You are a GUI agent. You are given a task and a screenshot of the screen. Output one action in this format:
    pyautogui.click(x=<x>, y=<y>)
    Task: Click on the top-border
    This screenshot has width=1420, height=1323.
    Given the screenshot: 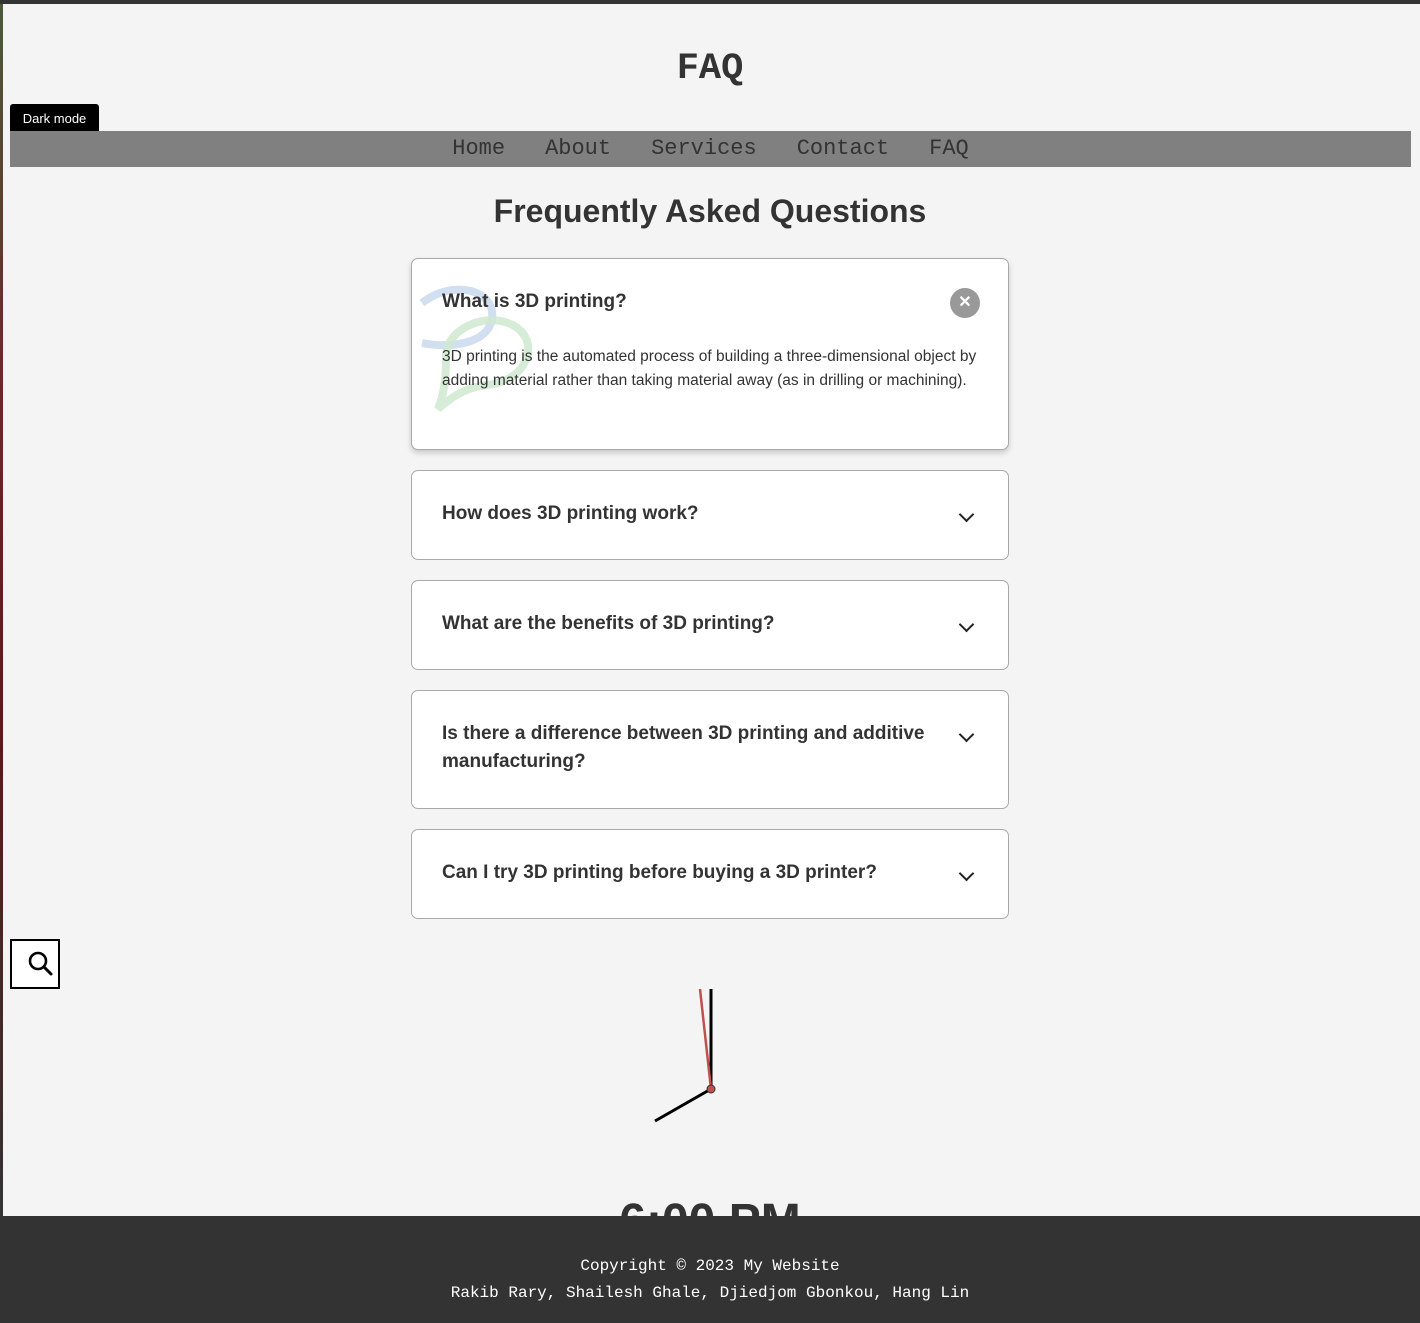 What is the action you would take?
    pyautogui.click(x=710, y=2)
    